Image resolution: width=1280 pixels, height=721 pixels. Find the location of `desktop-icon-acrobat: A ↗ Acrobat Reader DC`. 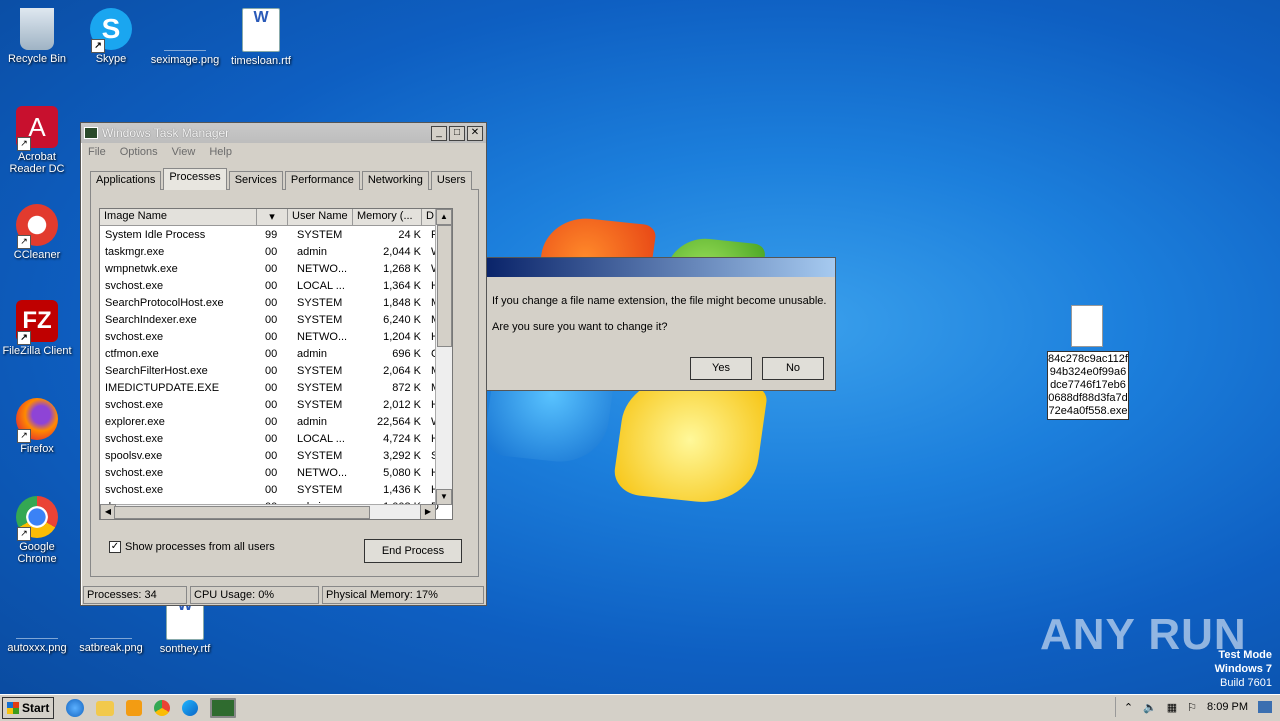

desktop-icon-acrobat: A ↗ Acrobat Reader DC is located at coordinates (37, 140).